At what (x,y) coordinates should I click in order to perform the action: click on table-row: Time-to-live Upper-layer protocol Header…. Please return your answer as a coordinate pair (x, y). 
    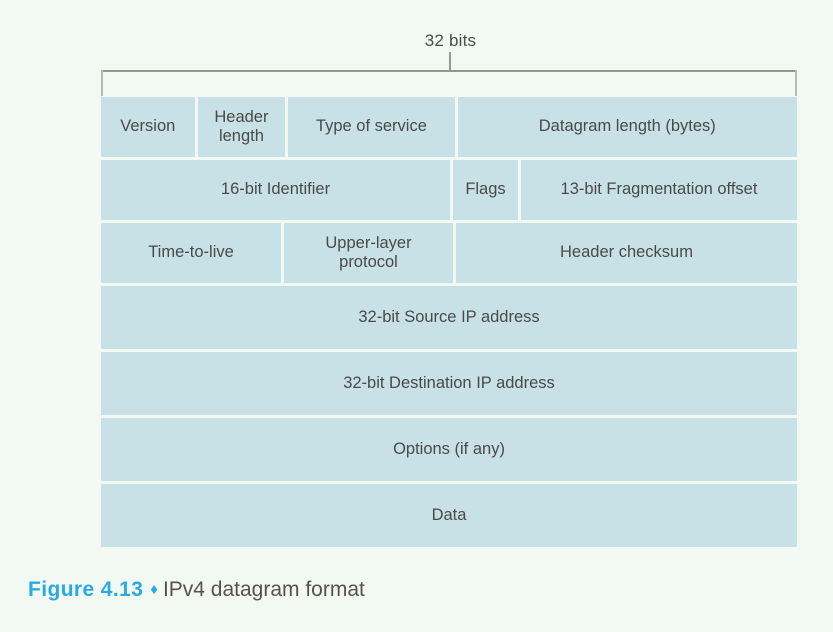
    Looking at the image, I should click on (449, 253).